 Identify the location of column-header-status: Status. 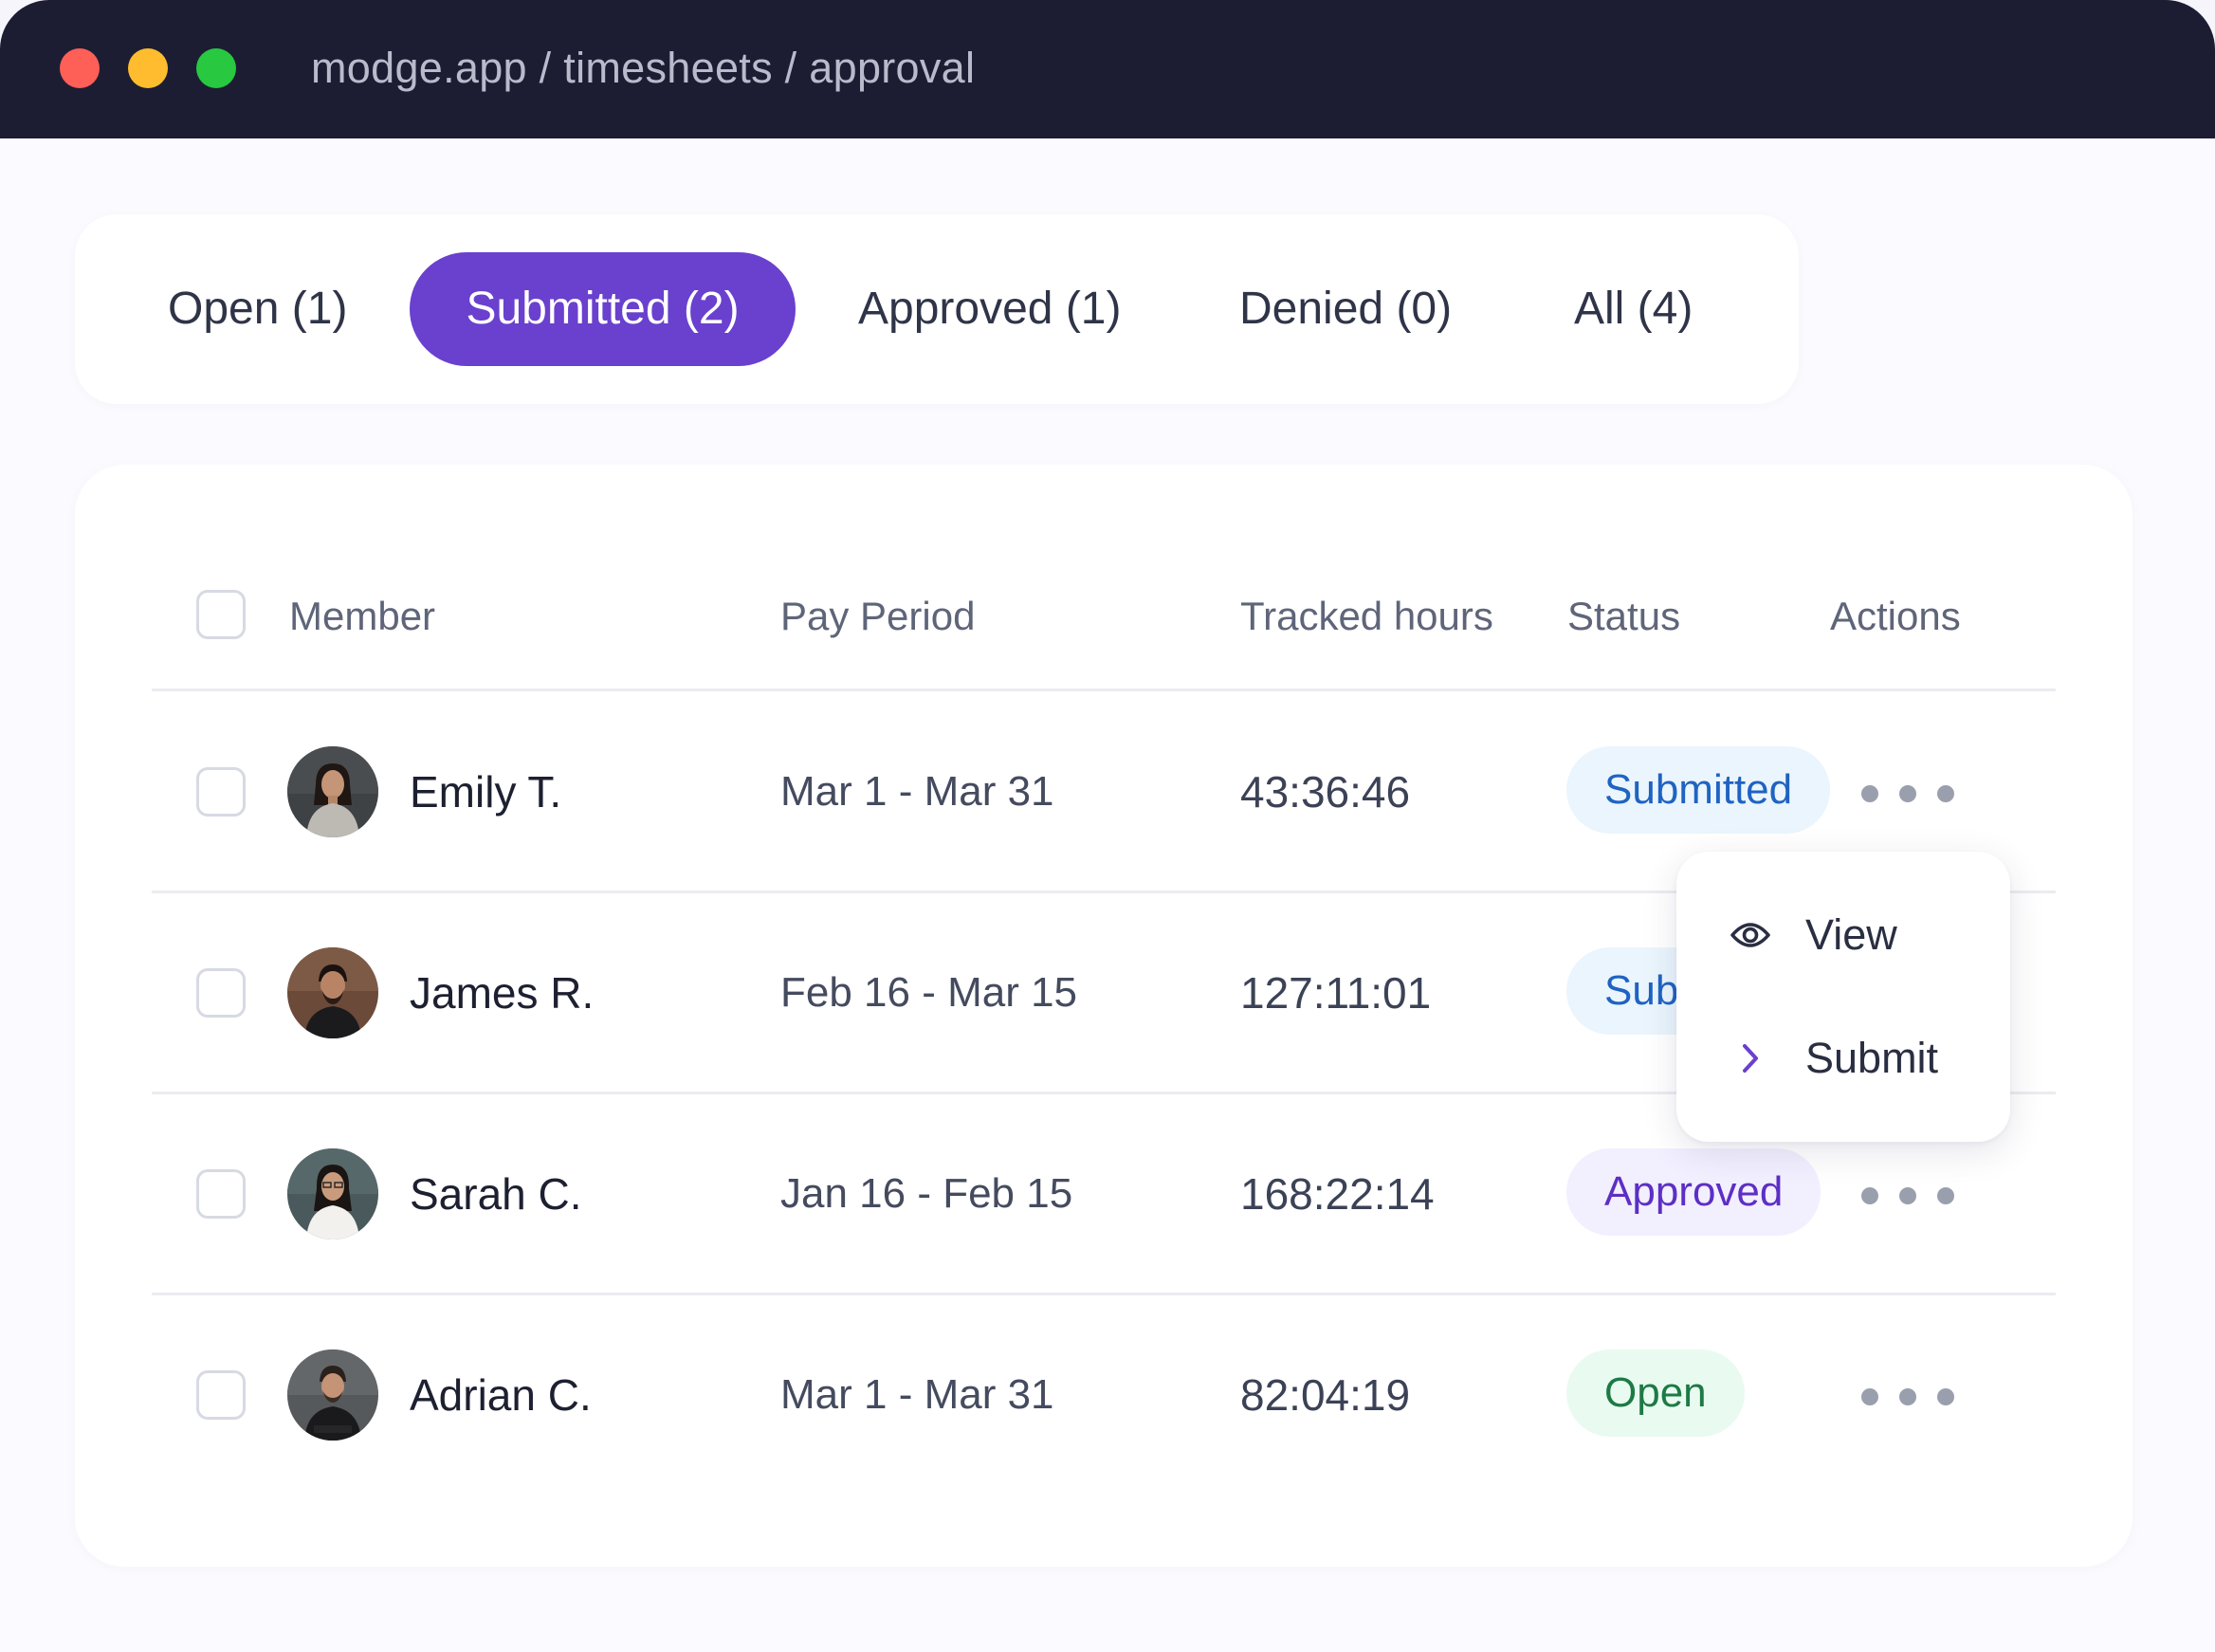
(1623, 617).